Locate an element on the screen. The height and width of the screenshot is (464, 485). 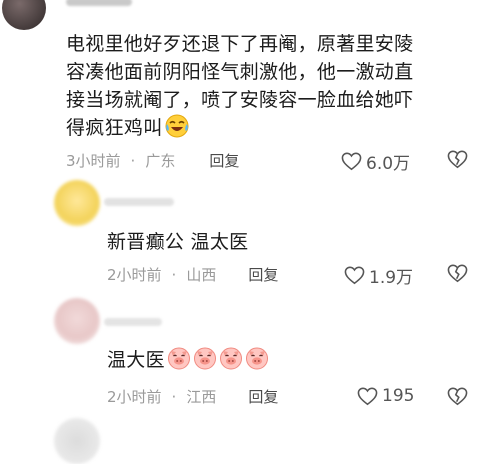
emoji-group is located at coordinates (217, 359).